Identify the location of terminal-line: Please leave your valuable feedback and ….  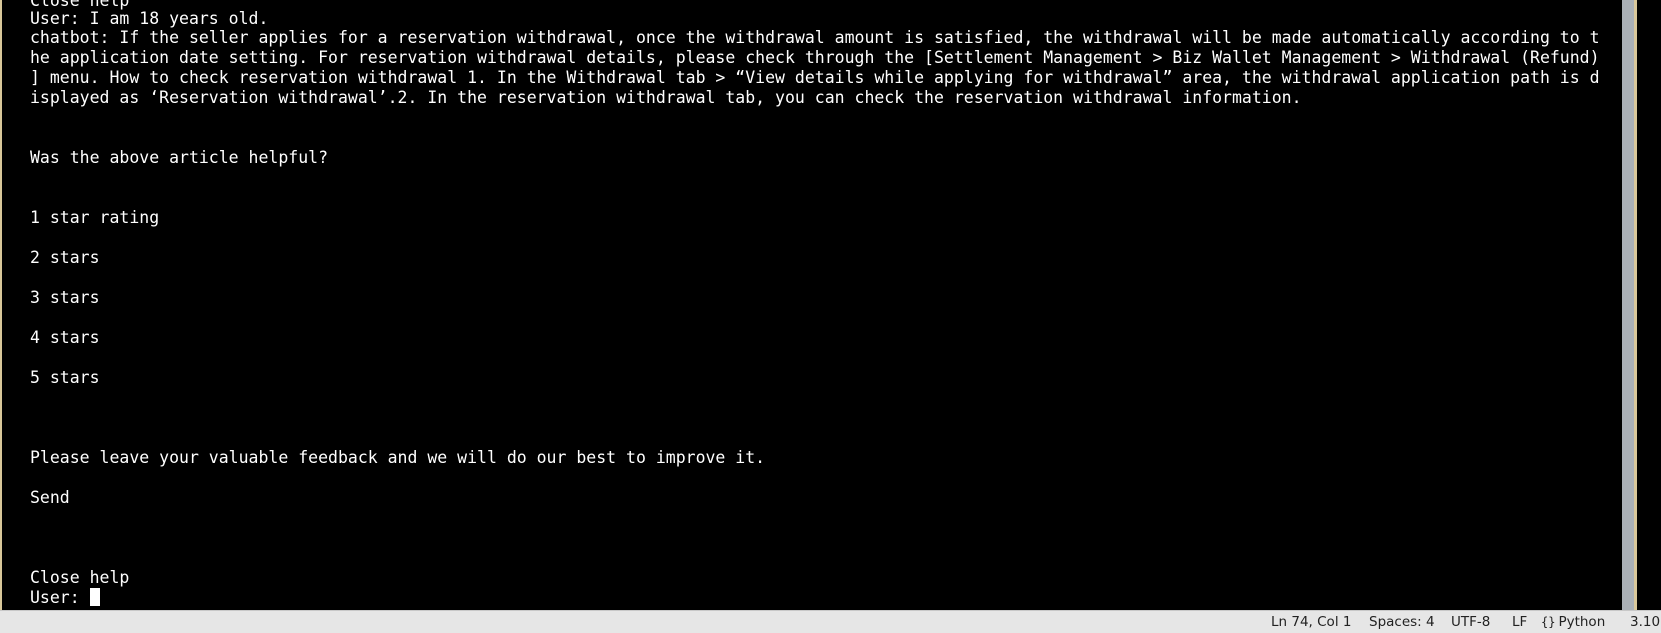
(398, 457).